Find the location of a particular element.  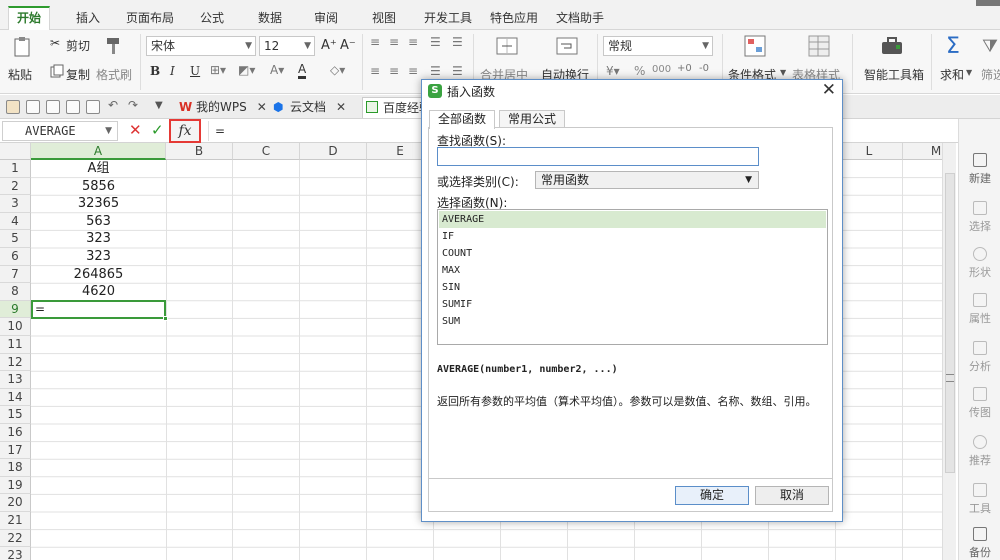

select-all-corner is located at coordinates (15, 151).